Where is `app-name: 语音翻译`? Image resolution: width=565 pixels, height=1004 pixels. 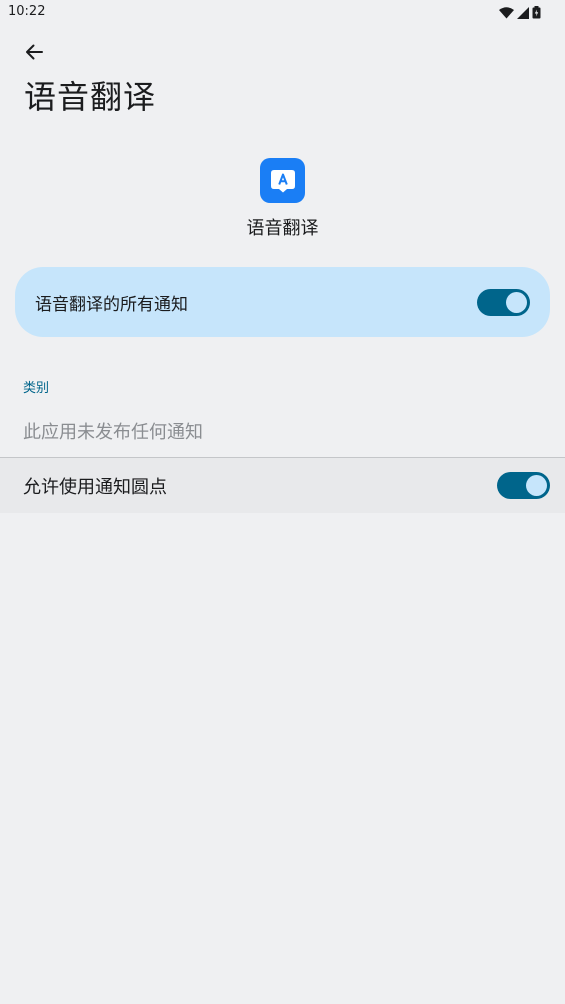 app-name: 语音翻译 is located at coordinates (282, 228).